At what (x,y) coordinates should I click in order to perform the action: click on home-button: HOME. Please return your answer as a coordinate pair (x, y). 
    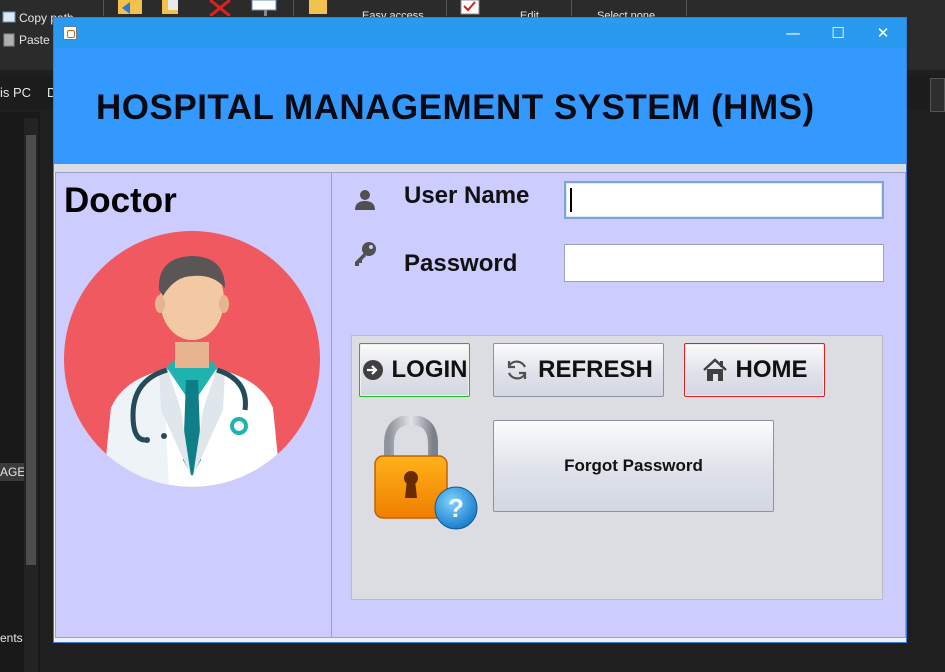
    Looking at the image, I should click on (754, 370).